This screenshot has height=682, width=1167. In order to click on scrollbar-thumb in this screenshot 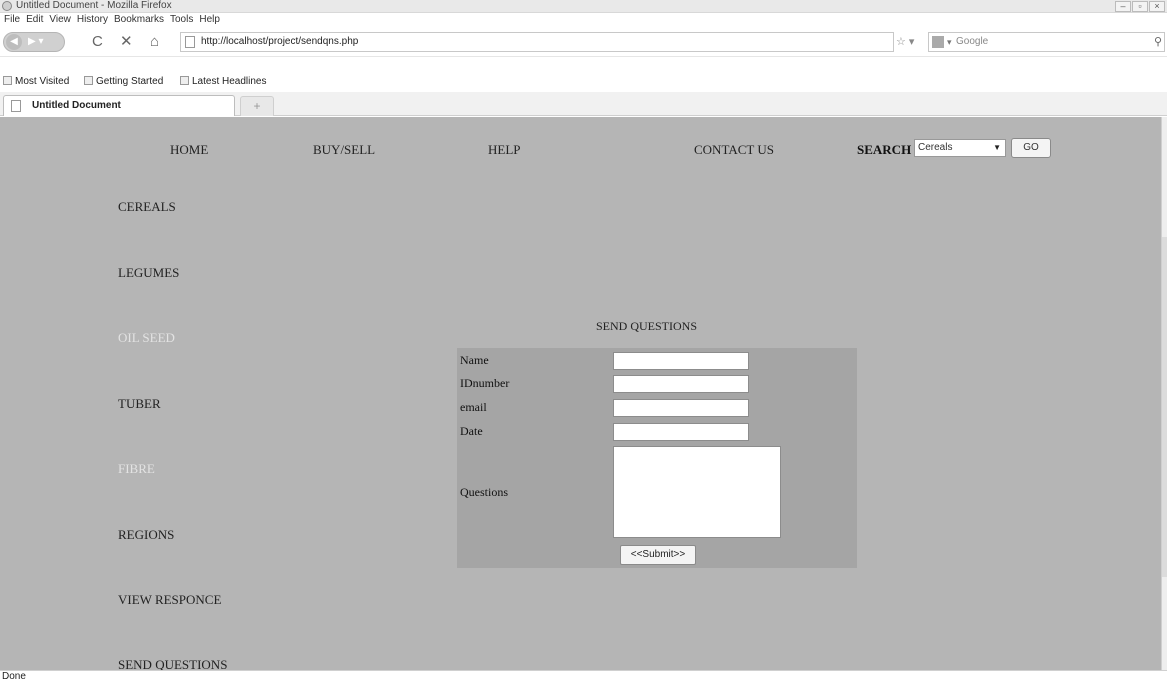, I will do `click(1164, 407)`.